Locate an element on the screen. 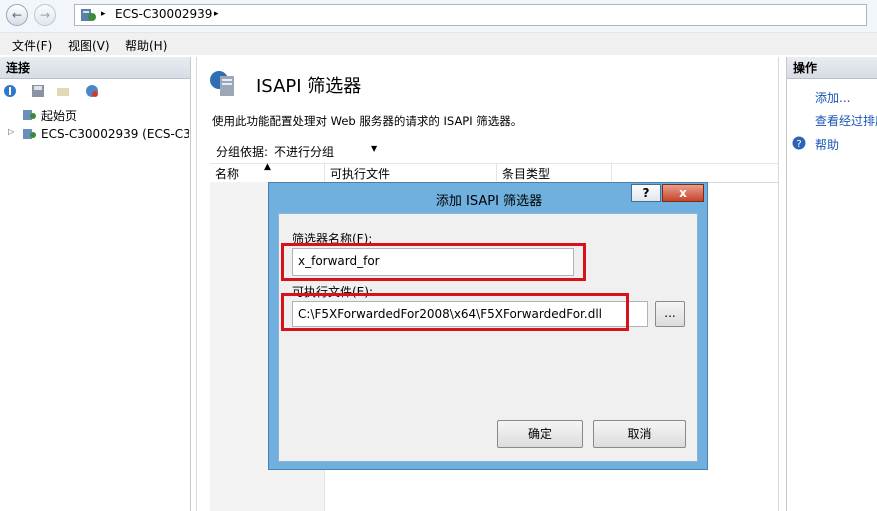  action-view-ordered: 查看经过排序 is located at coordinates (846, 120).